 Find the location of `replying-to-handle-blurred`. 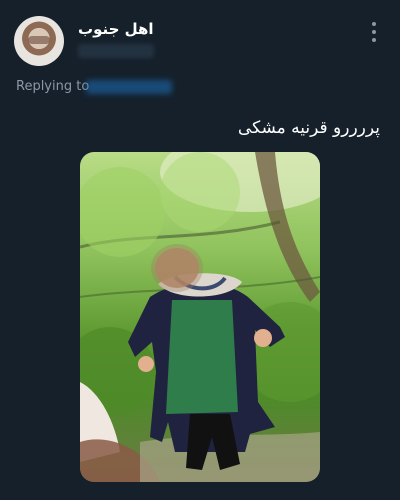

replying-to-handle-blurred is located at coordinates (129, 87).